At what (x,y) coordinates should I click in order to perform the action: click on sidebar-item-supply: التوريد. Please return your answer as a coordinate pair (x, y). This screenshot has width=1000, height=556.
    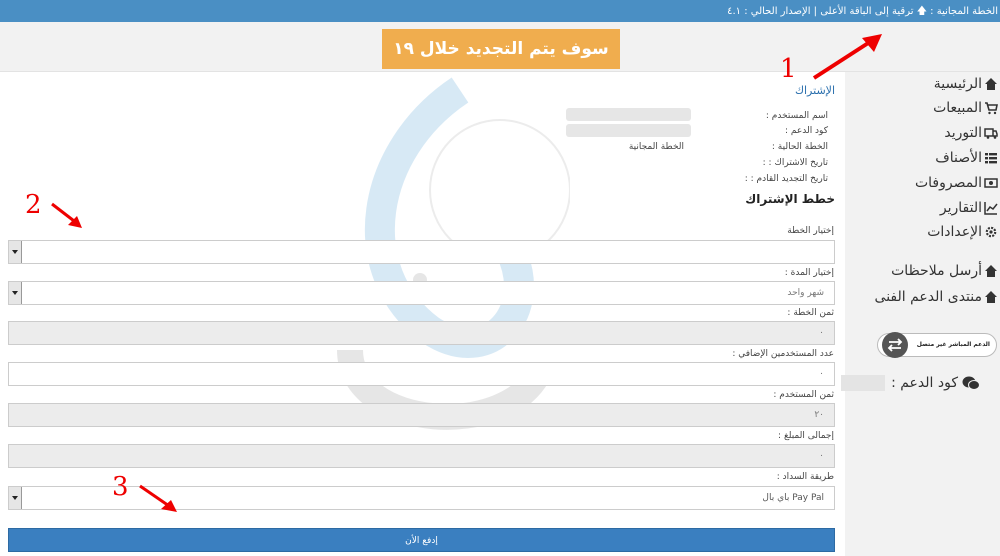
    Looking at the image, I should click on (922, 133).